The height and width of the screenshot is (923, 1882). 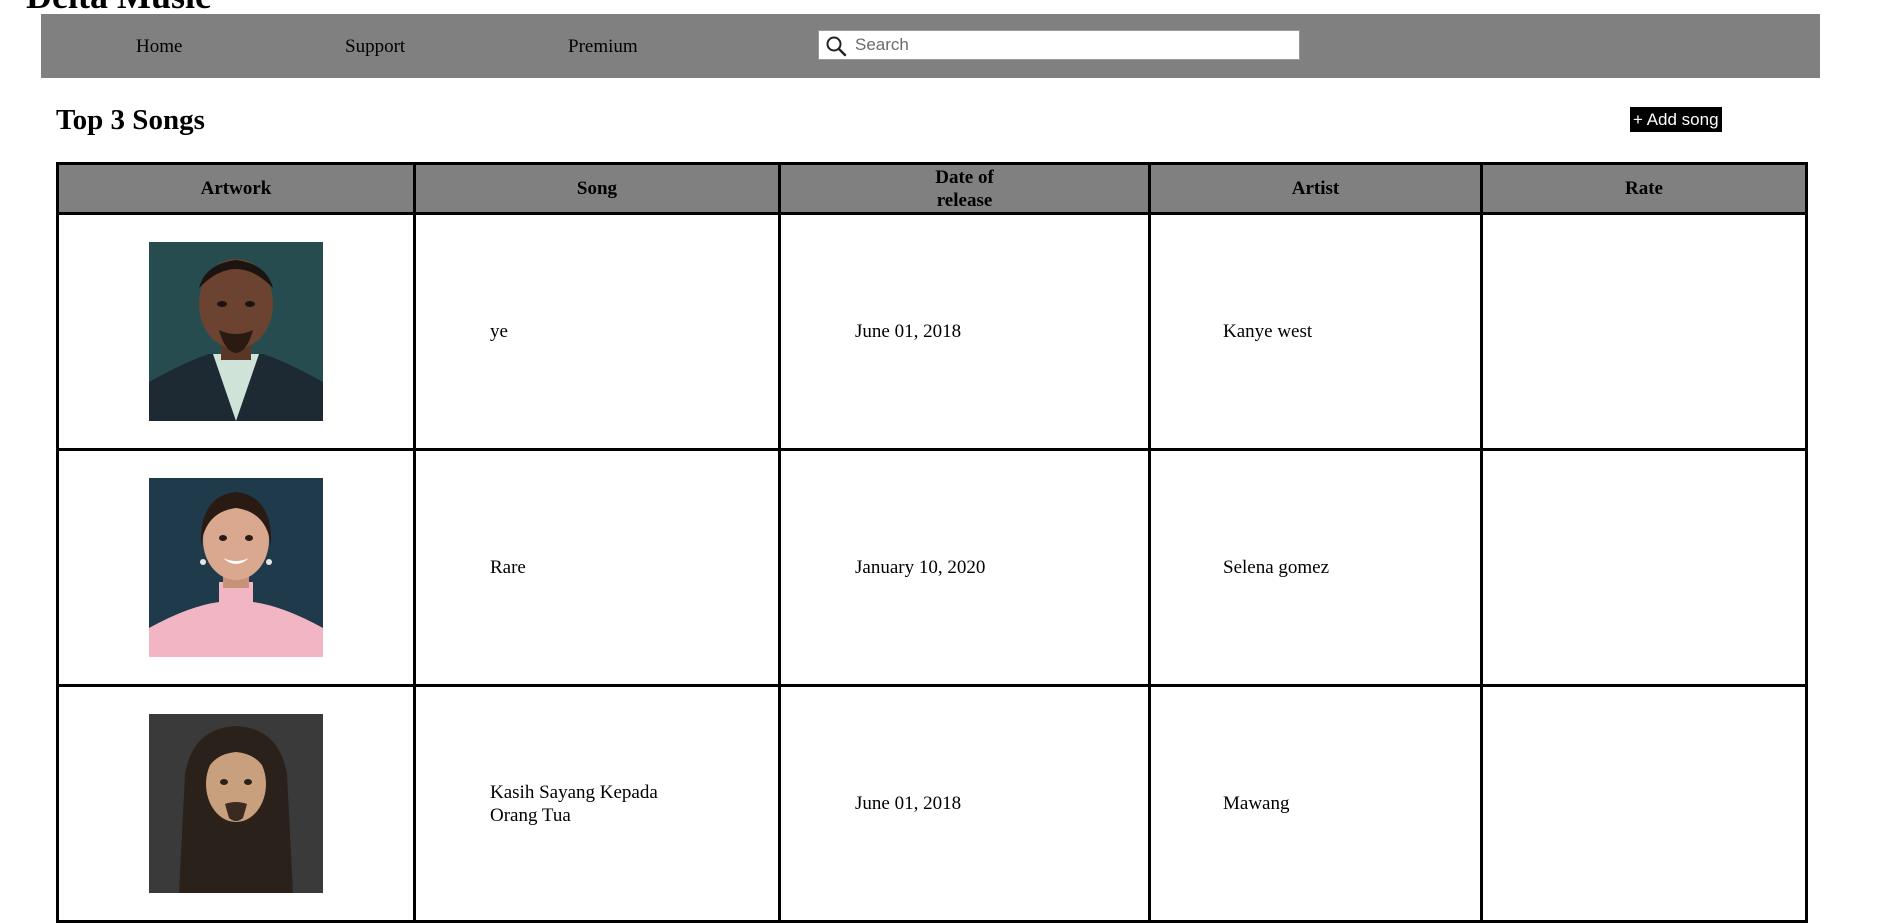 What do you see at coordinates (1315, 188) in the screenshot?
I see `column-header-artist: Artist` at bounding box center [1315, 188].